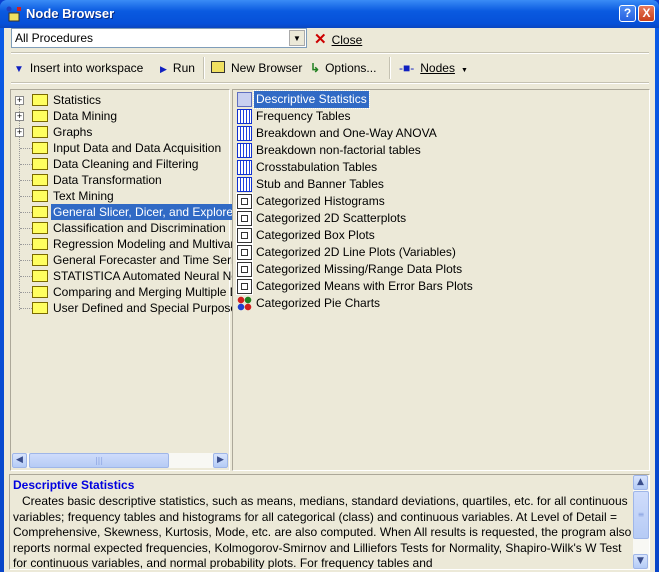 The width and height of the screenshot is (659, 572). I want to click on title-bar: Node Browser ? X, so click(329, 14).